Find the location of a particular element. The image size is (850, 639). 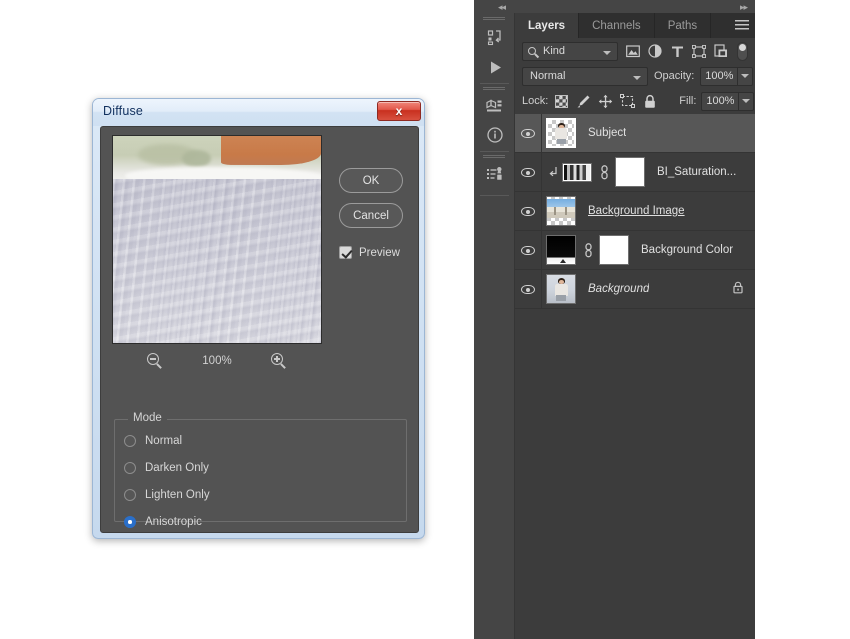

filter-smart-object-icon is located at coordinates (721, 51).